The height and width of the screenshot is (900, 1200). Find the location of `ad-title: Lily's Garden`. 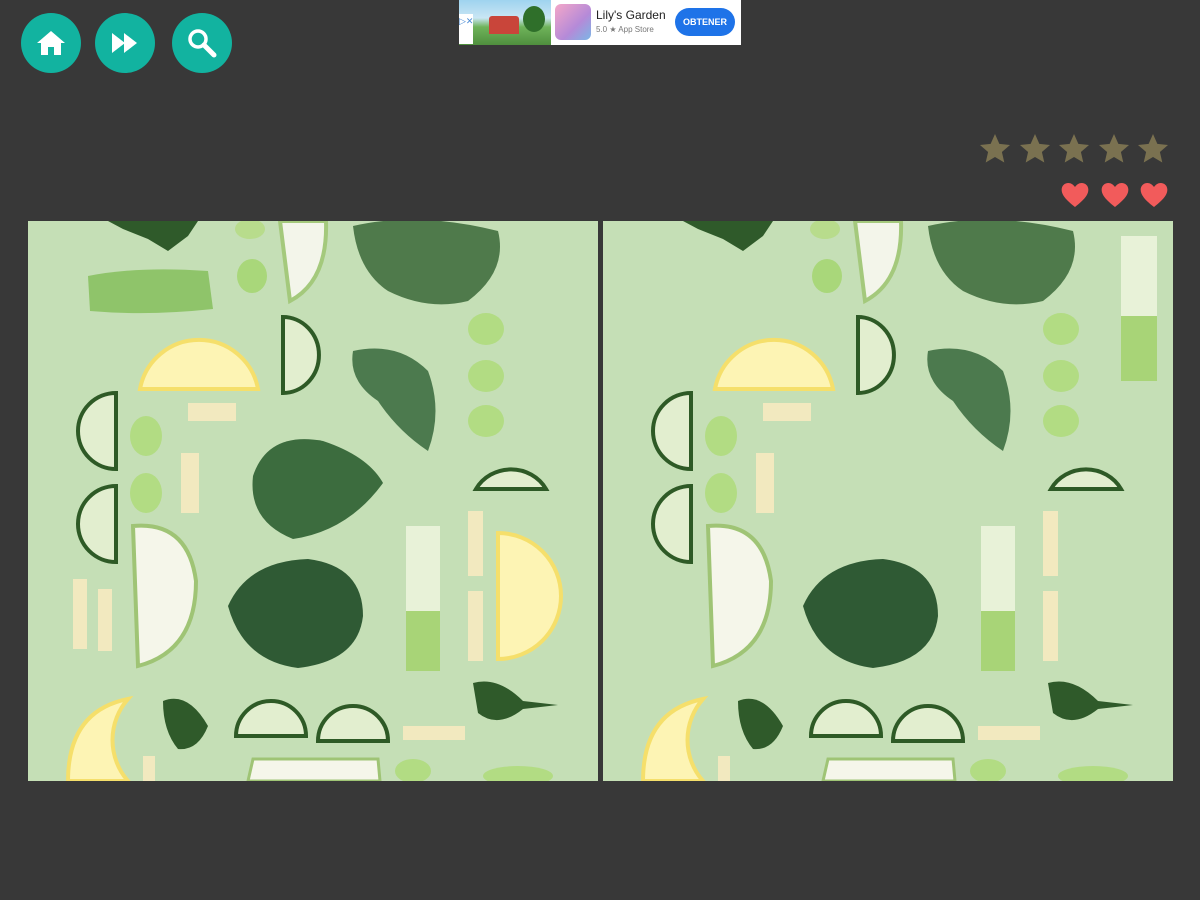

ad-title: Lily's Garden is located at coordinates (631, 15).